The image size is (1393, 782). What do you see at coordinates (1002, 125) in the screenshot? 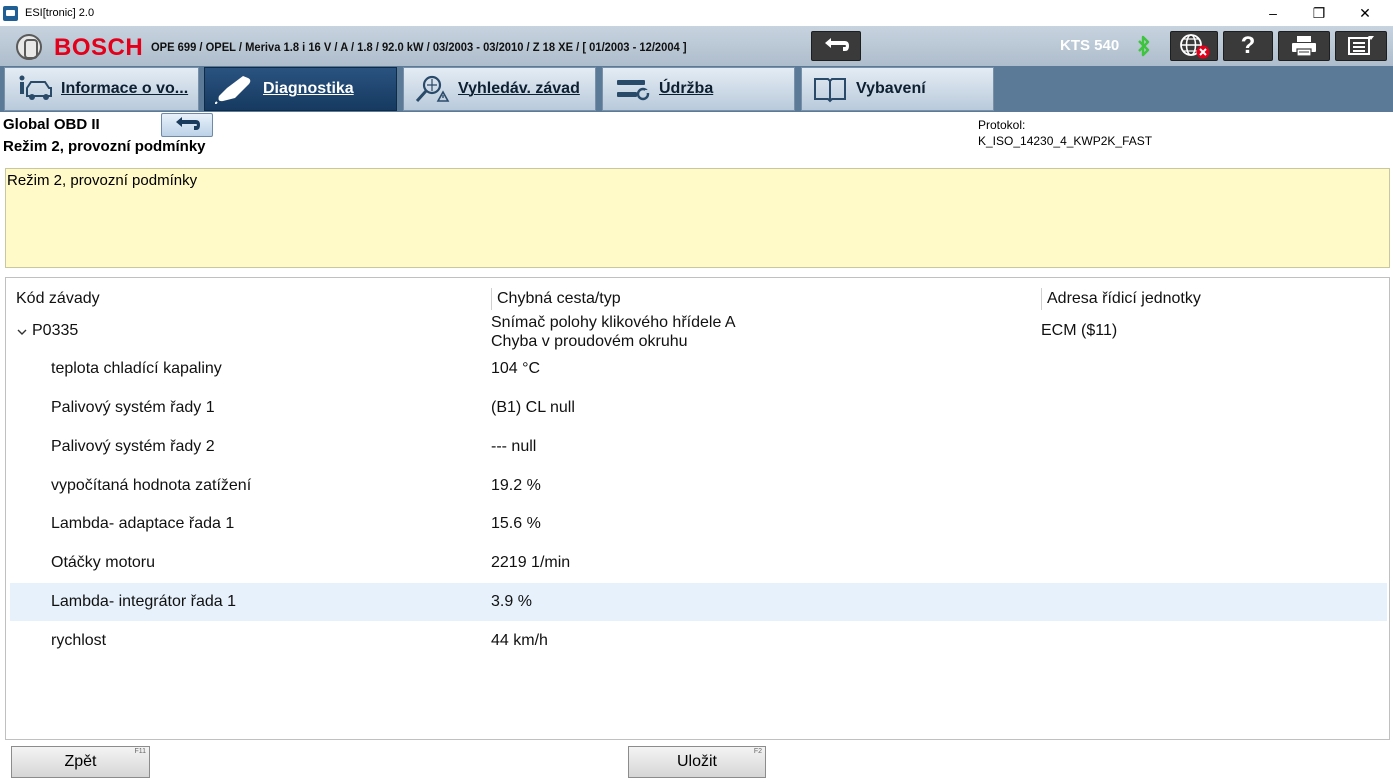
I see `protocol-label: Protokol:` at bounding box center [1002, 125].